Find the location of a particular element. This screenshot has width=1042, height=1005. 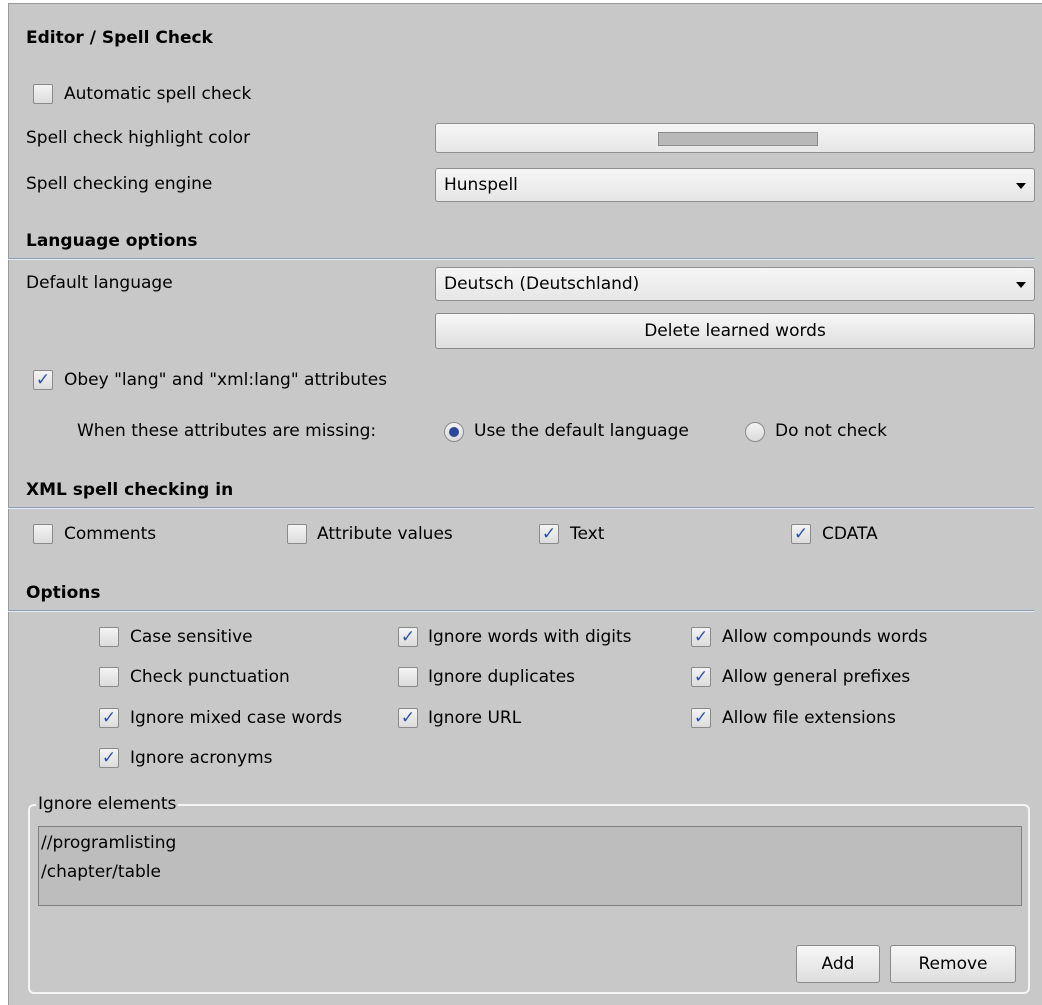

automatic-spell-check-checkbox is located at coordinates (43, 94).